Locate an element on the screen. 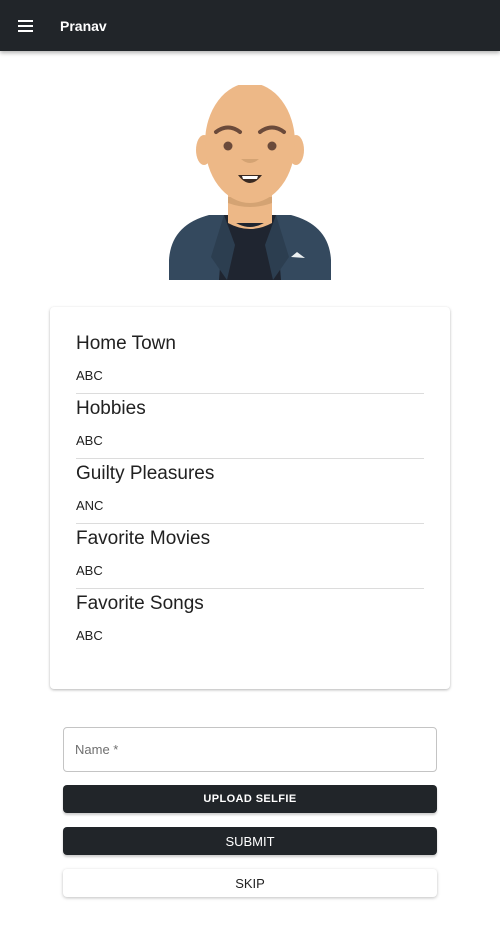 The image size is (500, 944). hamburger-menu-icon is located at coordinates (33, 26).